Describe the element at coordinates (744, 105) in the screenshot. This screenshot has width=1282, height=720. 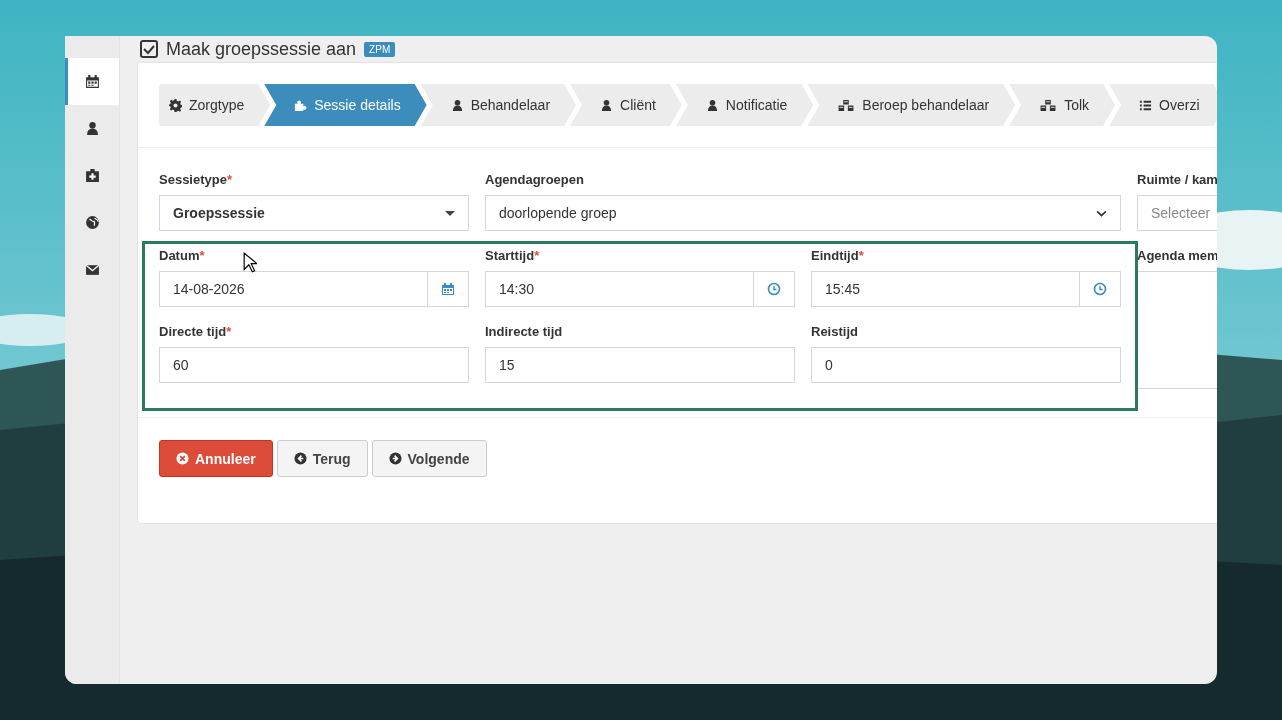
I see `wizard-step: Notificatie` at that location.